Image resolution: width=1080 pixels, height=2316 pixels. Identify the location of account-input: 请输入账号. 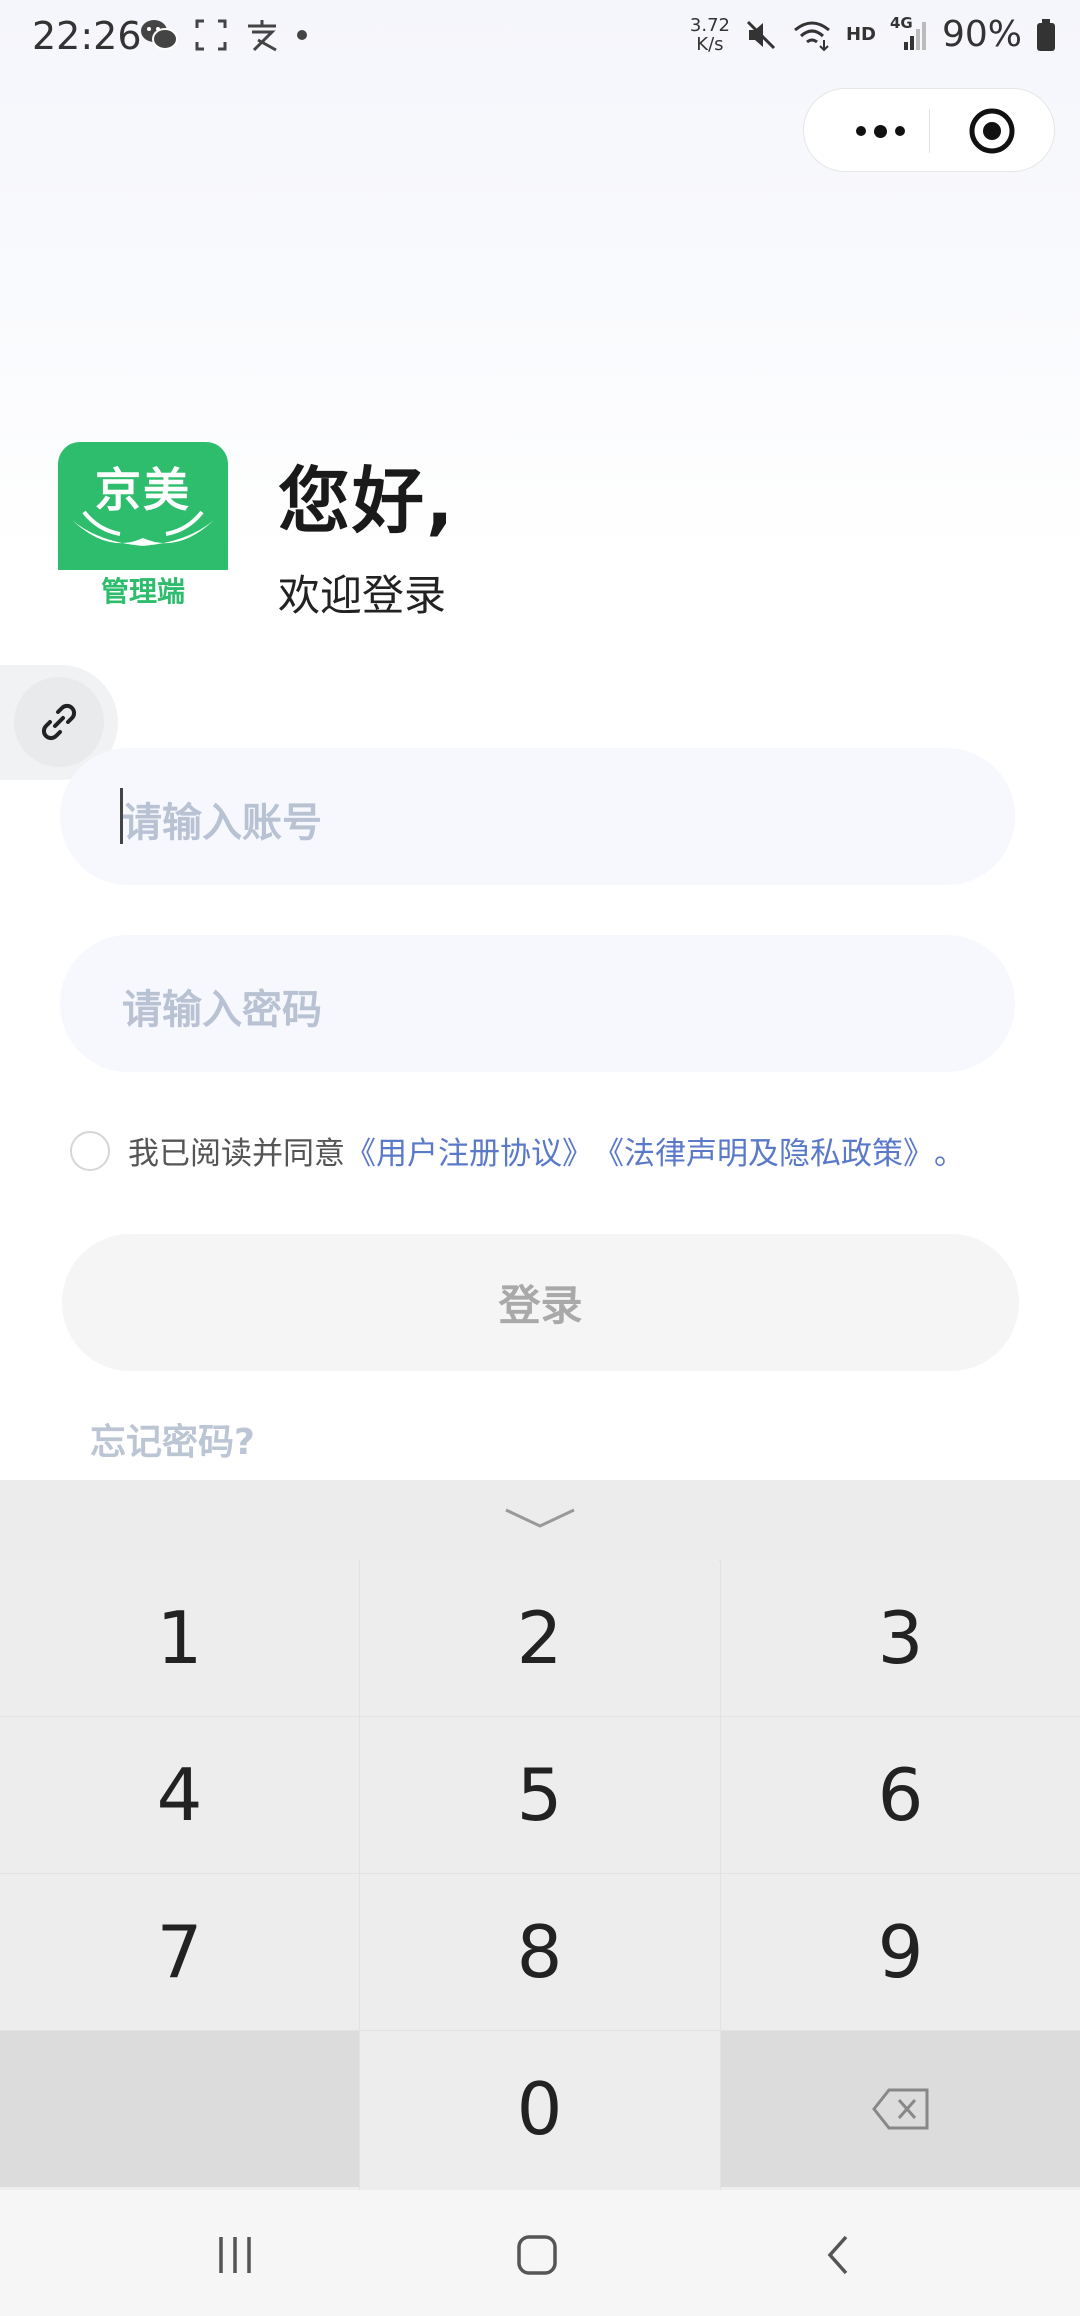
(537, 816).